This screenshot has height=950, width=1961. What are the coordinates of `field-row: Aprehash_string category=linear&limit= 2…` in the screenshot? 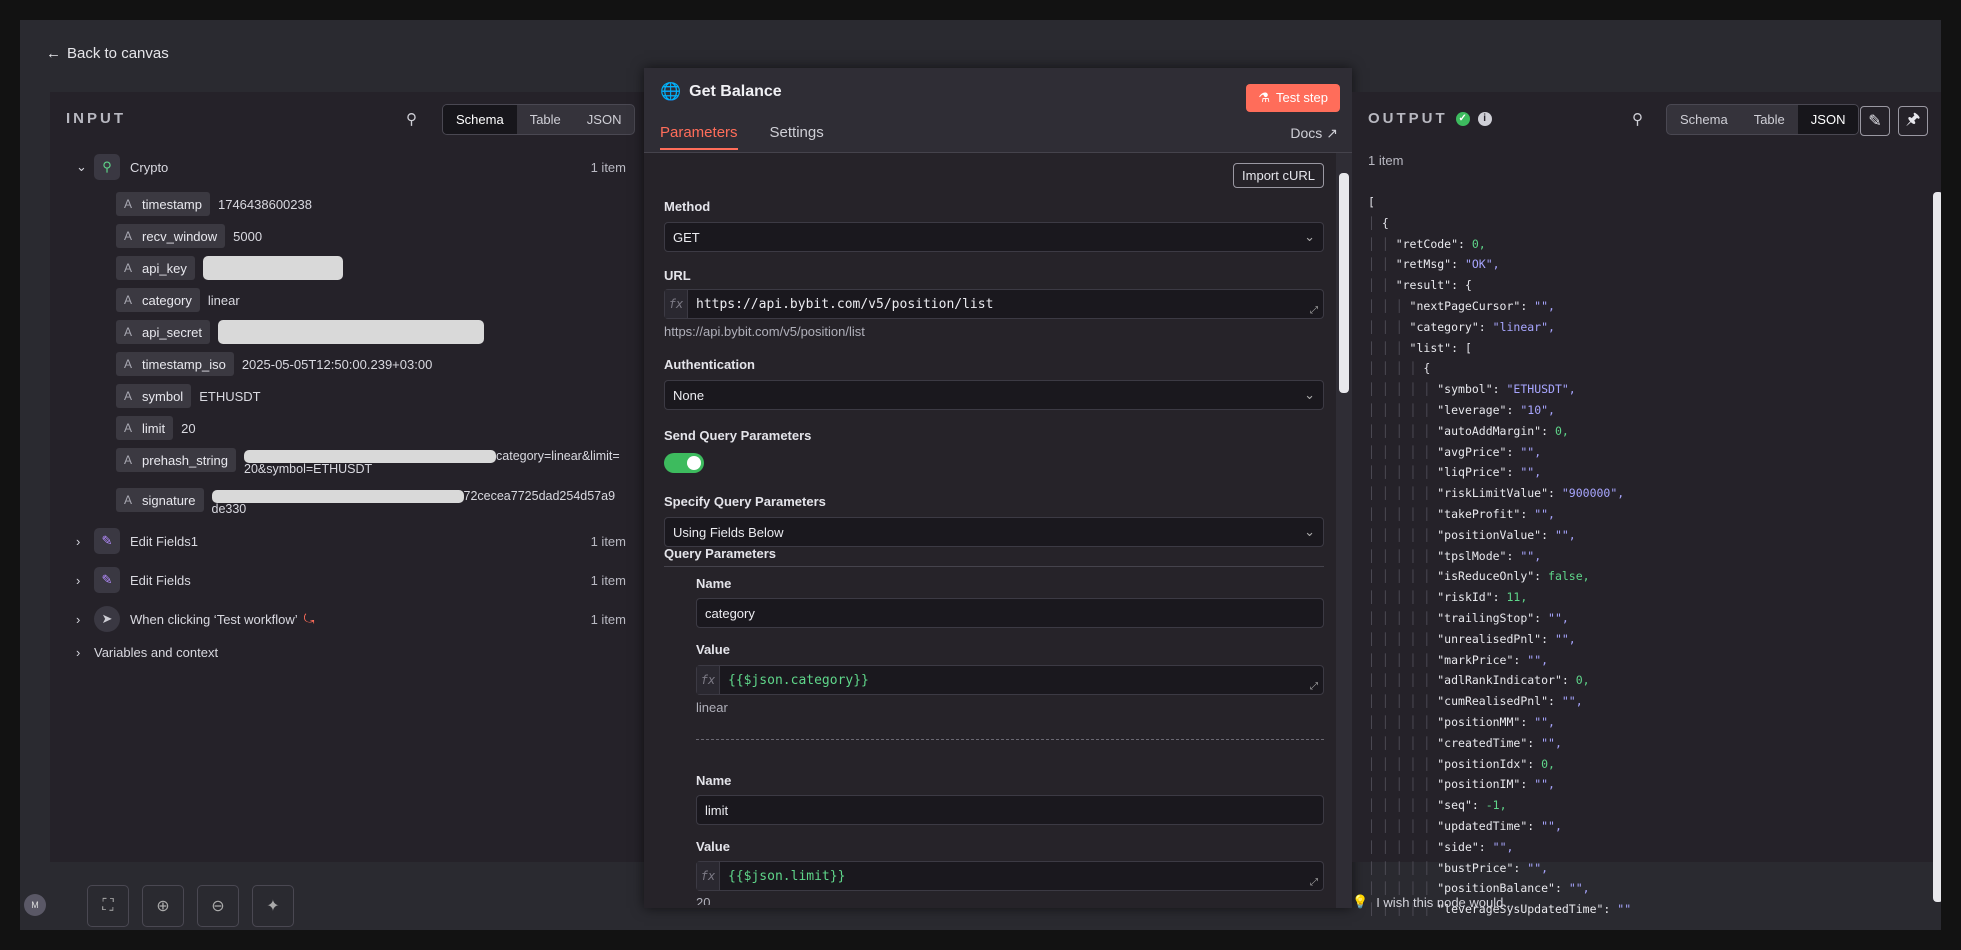 It's located at (368, 462).